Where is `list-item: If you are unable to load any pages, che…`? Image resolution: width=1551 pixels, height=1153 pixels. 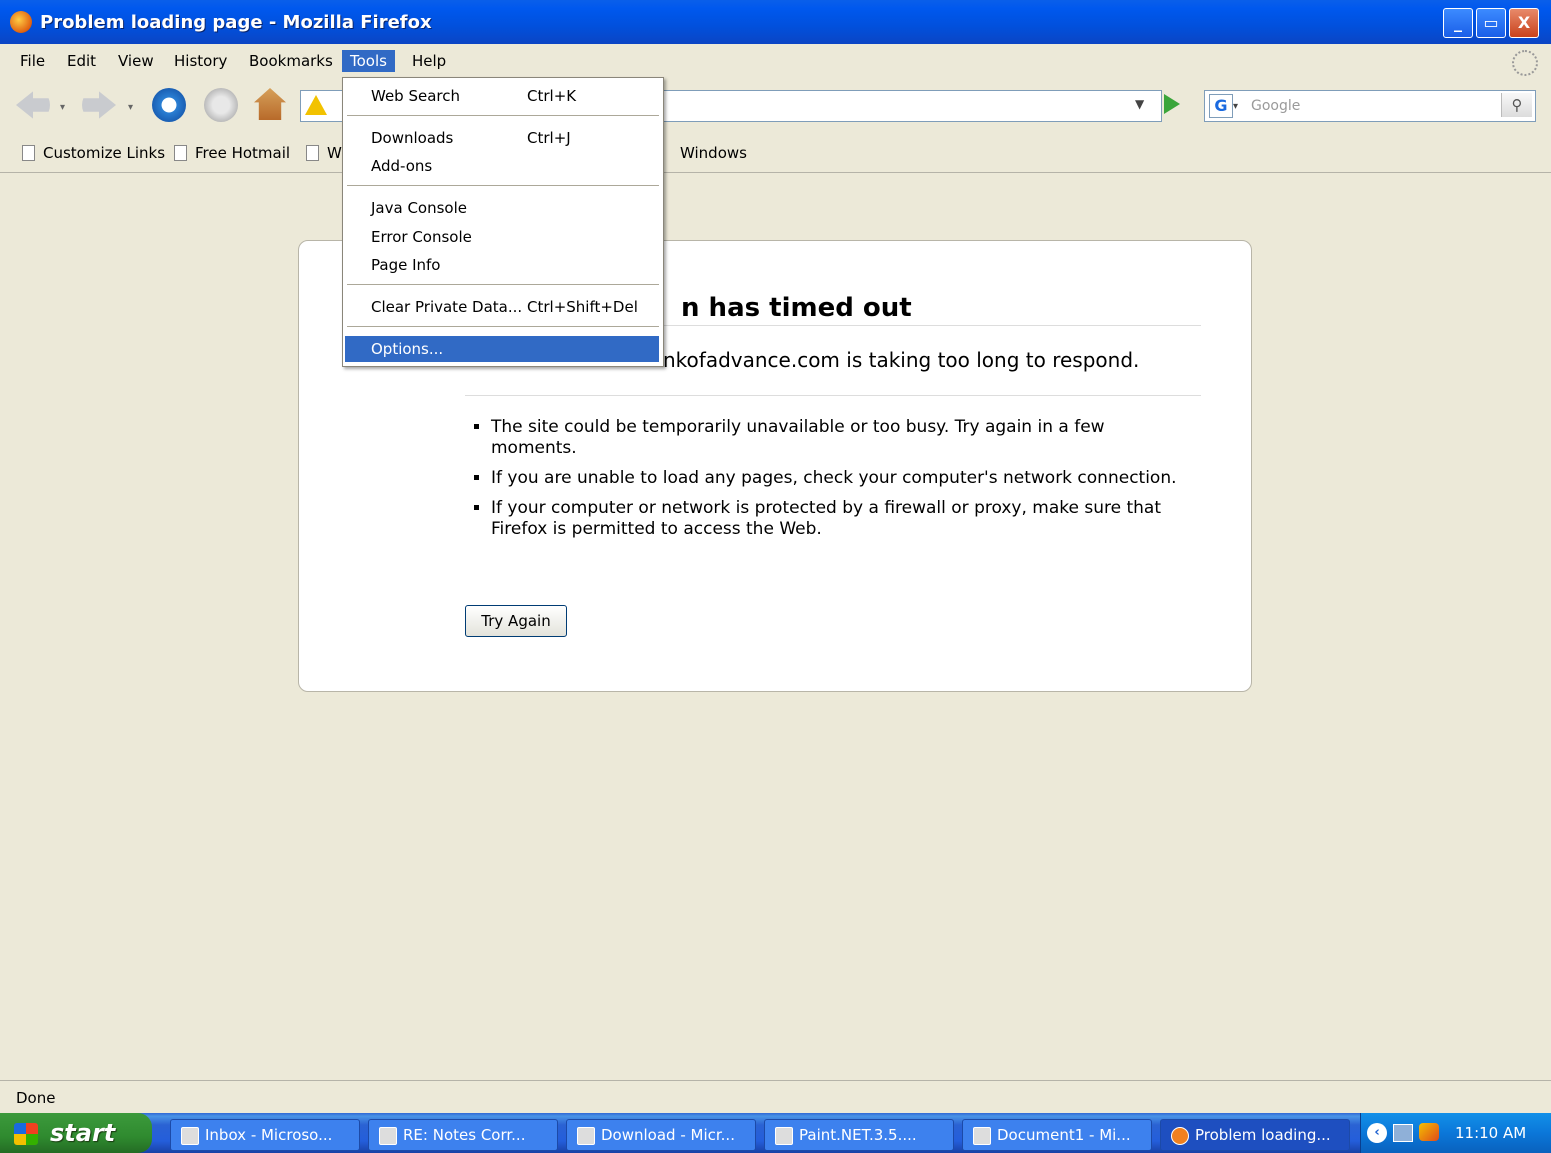
list-item: If you are unable to load any pages, che… is located at coordinates (841, 478).